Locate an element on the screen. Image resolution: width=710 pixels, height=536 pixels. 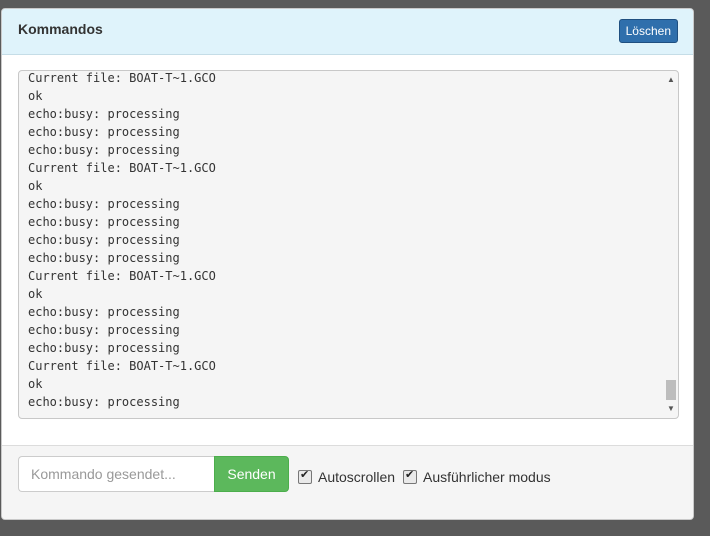
command-input is located at coordinates (116, 474).